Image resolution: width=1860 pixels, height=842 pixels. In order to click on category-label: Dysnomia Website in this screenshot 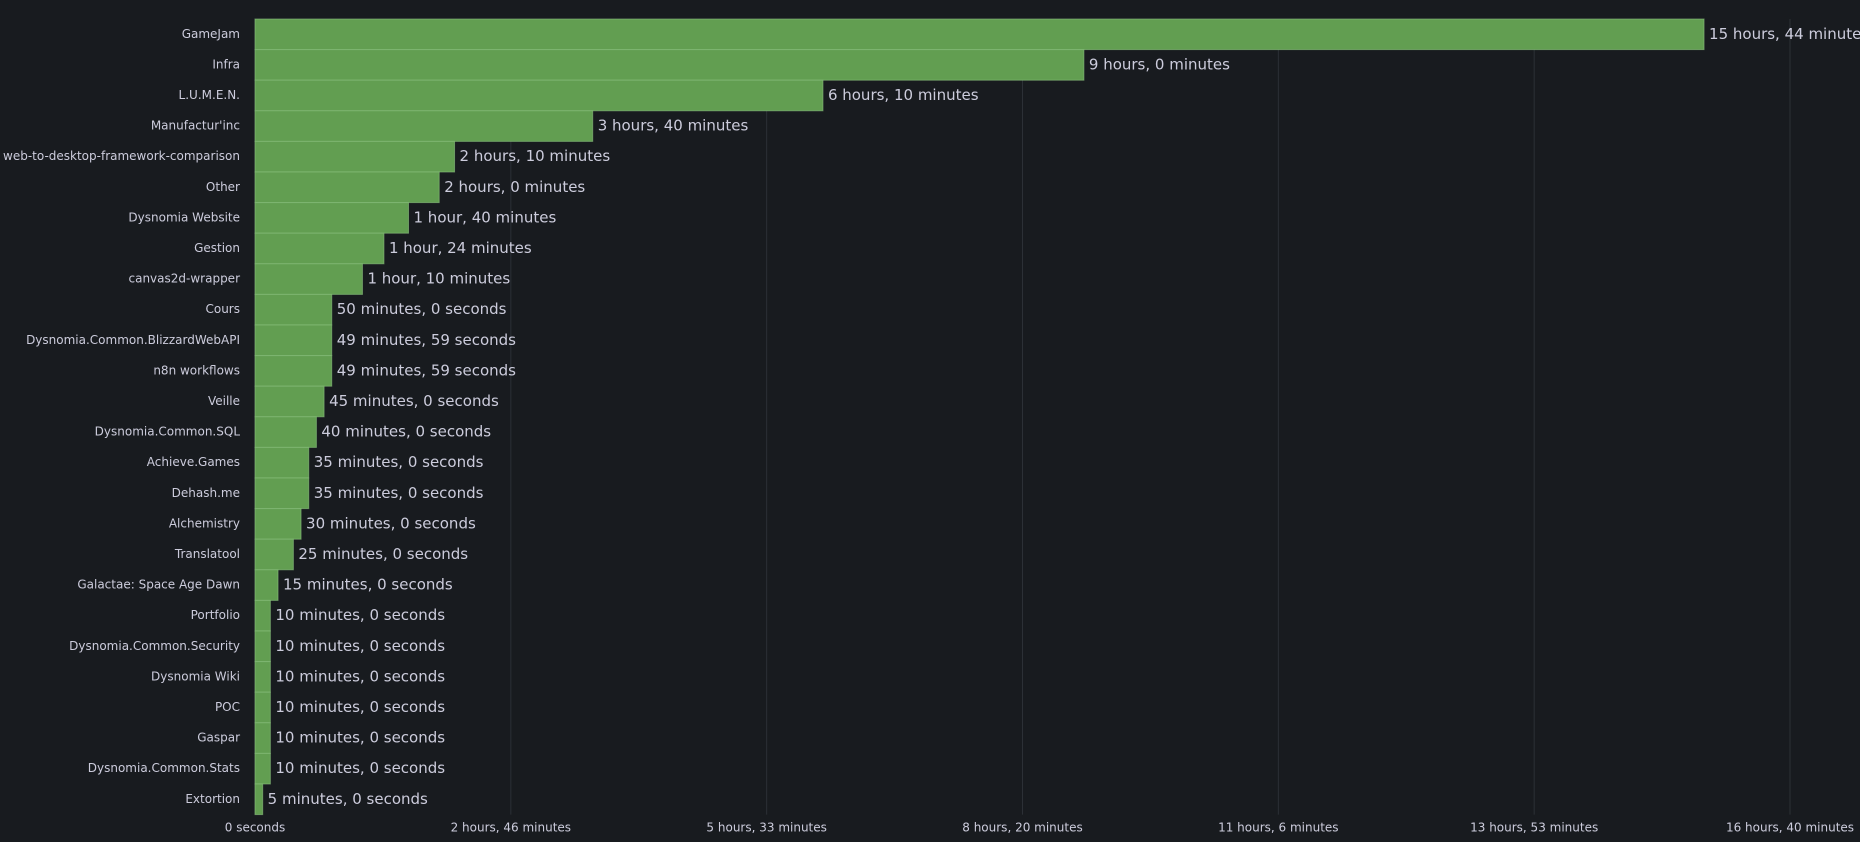, I will do `click(184, 217)`.